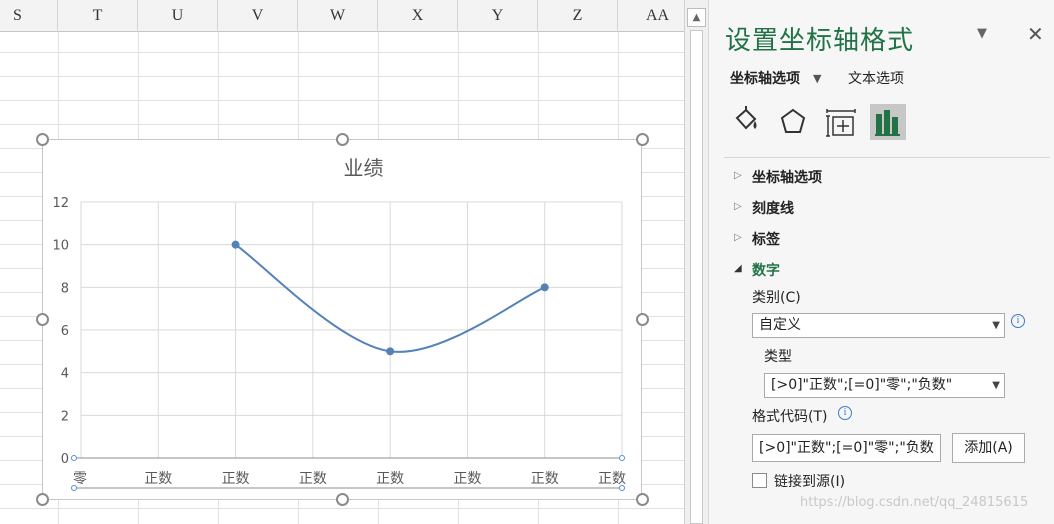  Describe the element at coordinates (887, 157) in the screenshot. I see `pane-divider` at that location.